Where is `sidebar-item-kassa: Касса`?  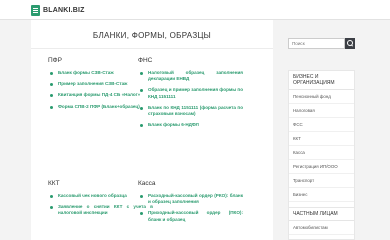 sidebar-item-kassa: Касса is located at coordinates (321, 153).